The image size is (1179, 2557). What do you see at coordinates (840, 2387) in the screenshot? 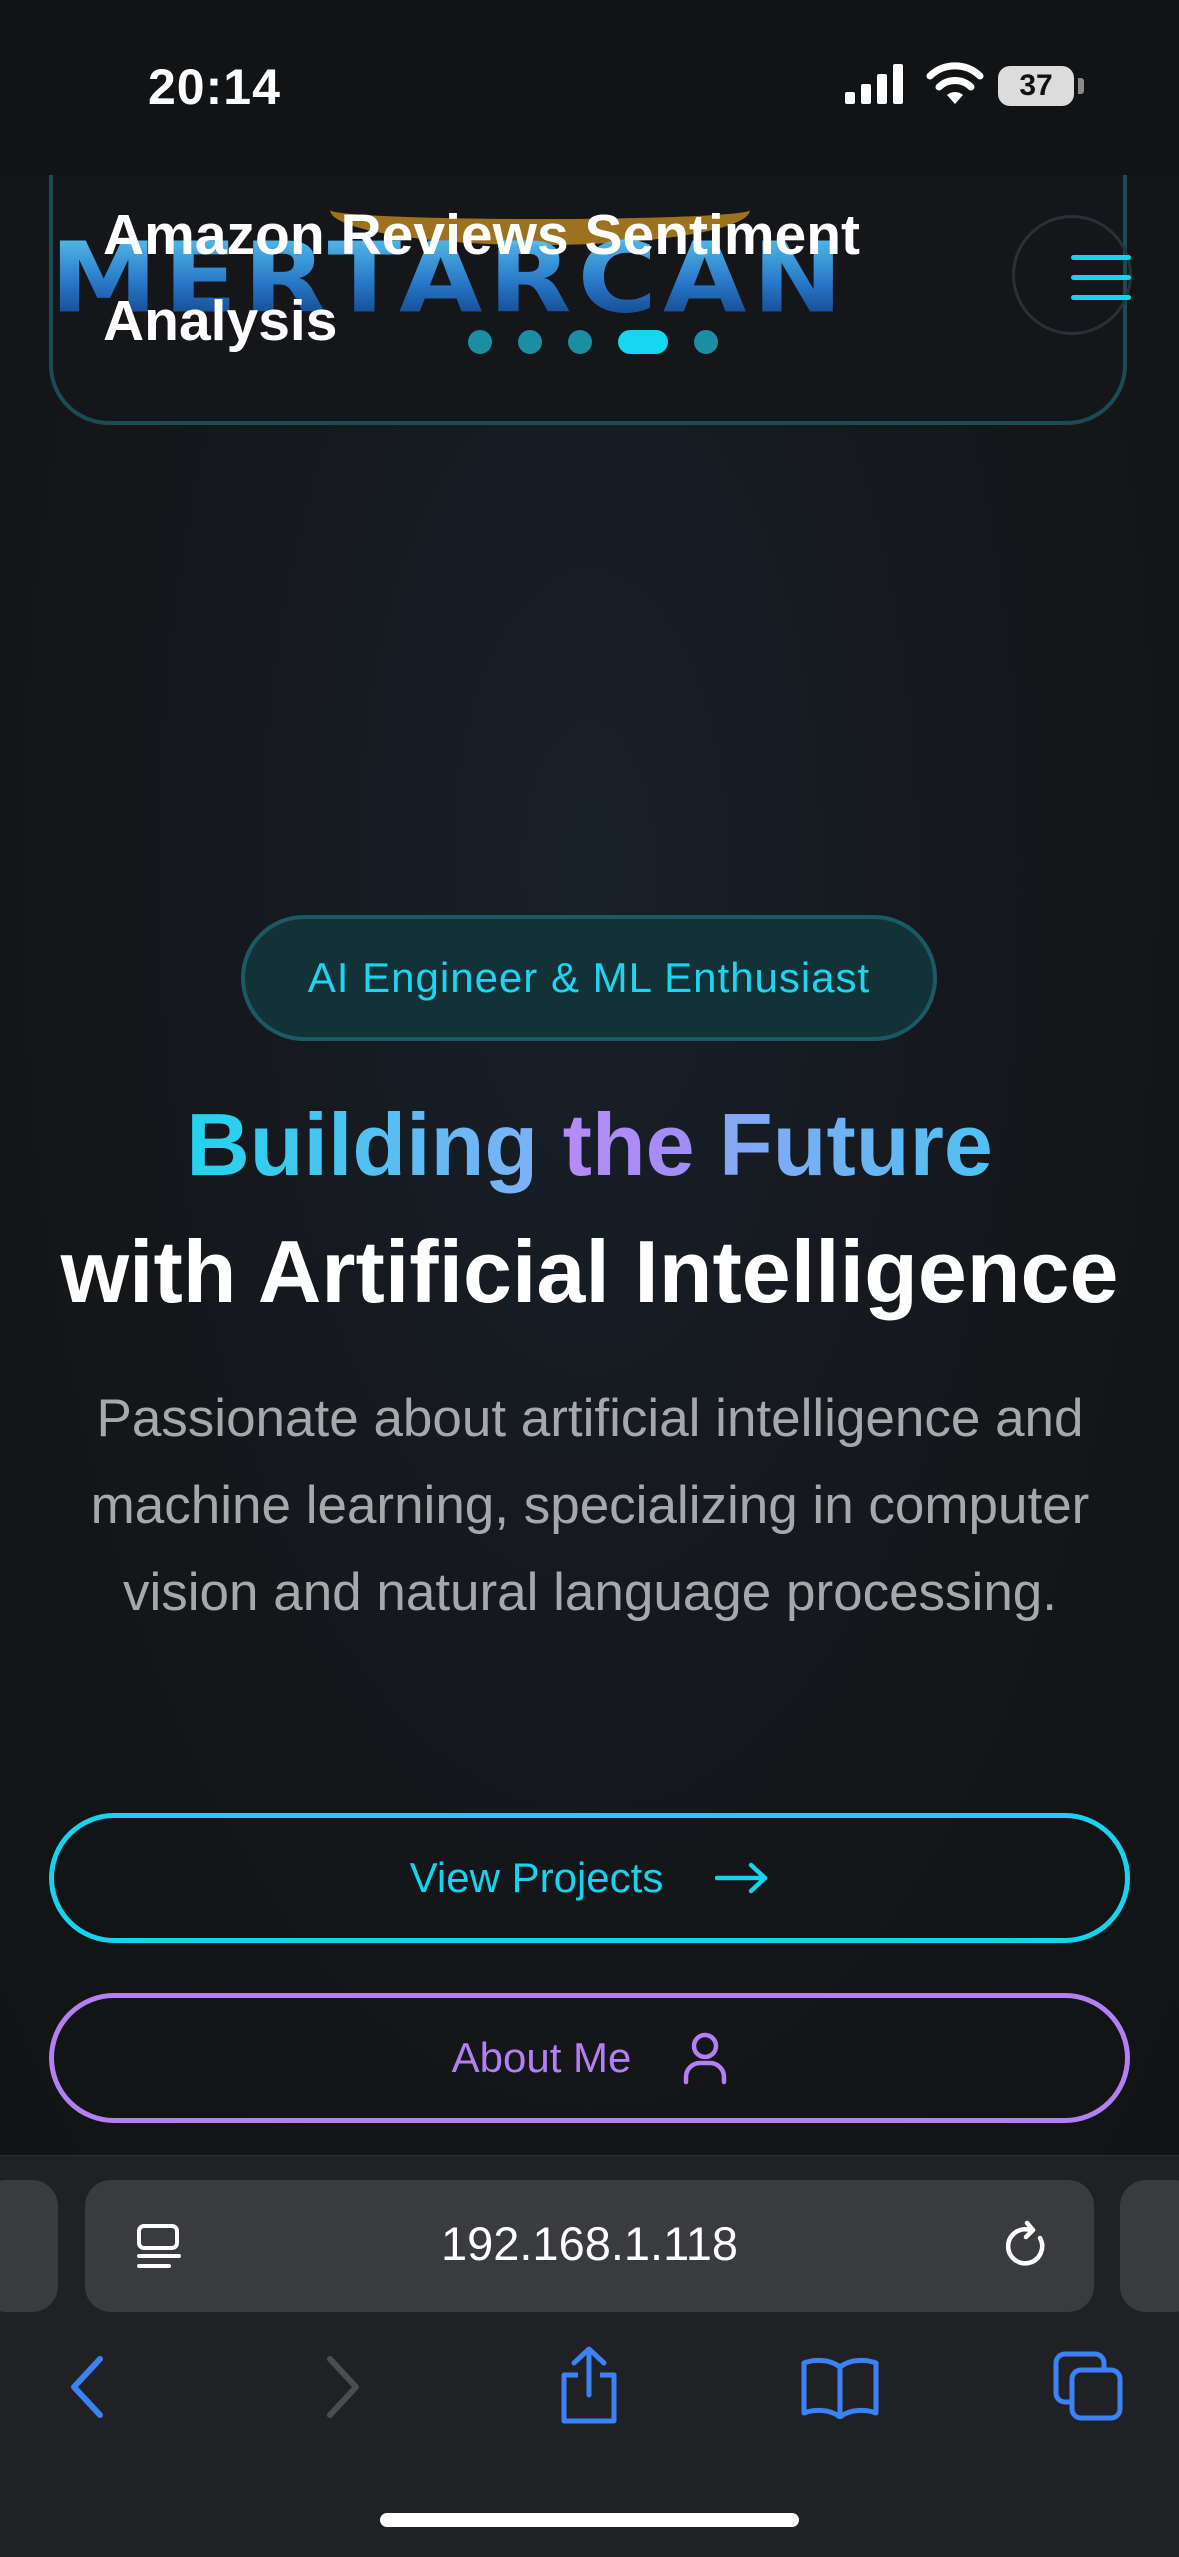
I see `bookmarks-icon` at bounding box center [840, 2387].